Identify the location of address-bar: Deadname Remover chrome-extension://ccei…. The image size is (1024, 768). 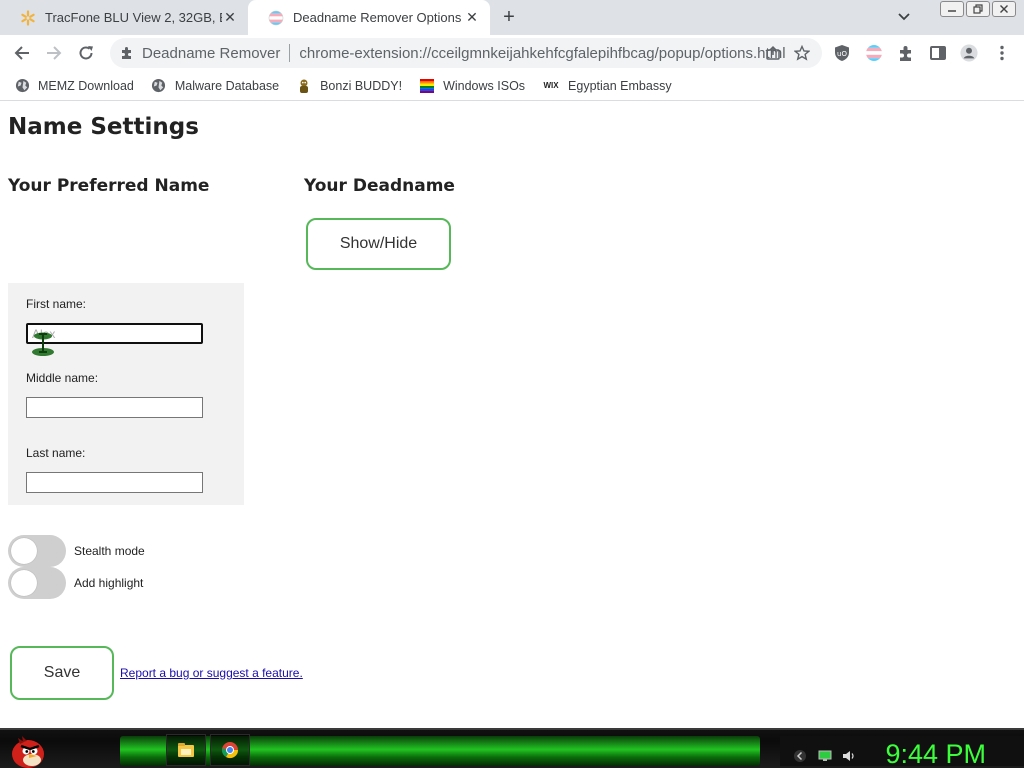
(466, 53).